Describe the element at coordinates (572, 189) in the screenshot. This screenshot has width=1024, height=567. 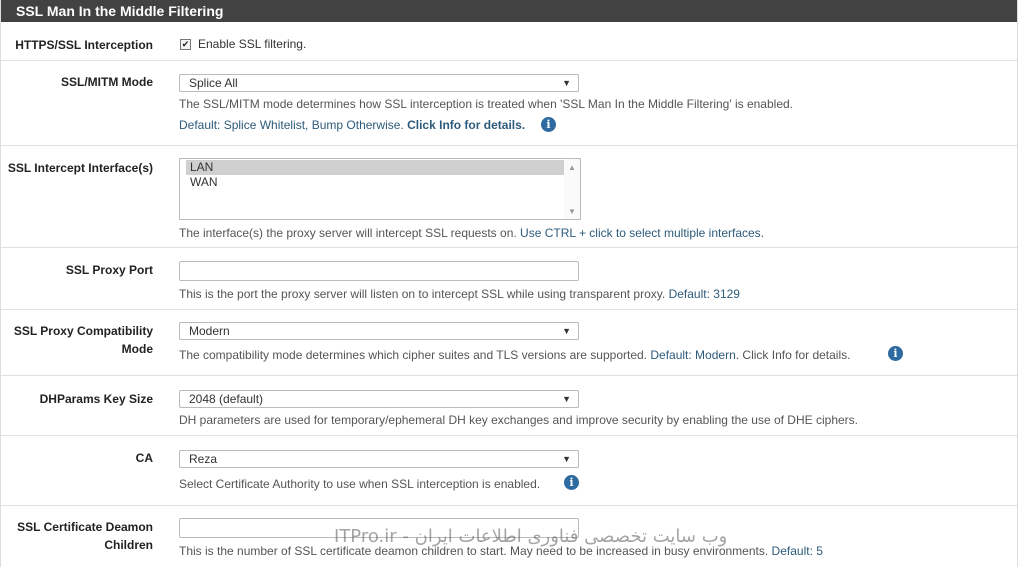
I see `listbox-scrollbar: ▲ ▼` at that location.